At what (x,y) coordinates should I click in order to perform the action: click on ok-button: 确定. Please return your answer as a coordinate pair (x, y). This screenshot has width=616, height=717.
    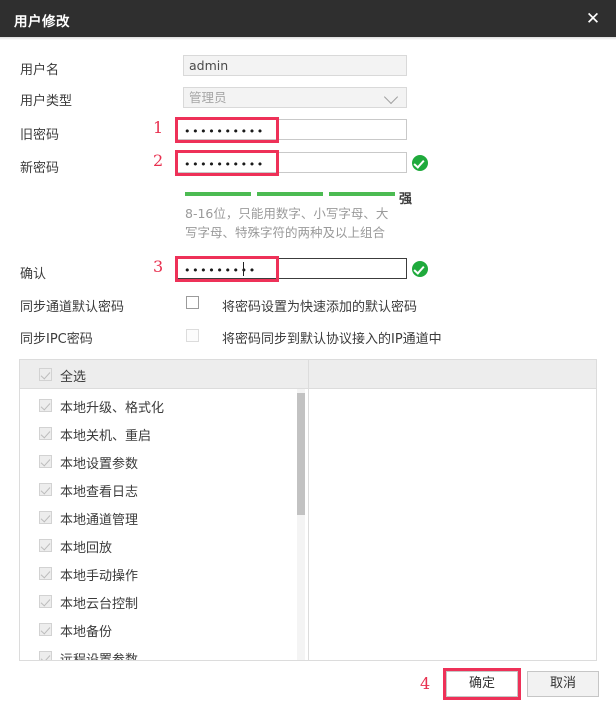
    Looking at the image, I should click on (482, 684).